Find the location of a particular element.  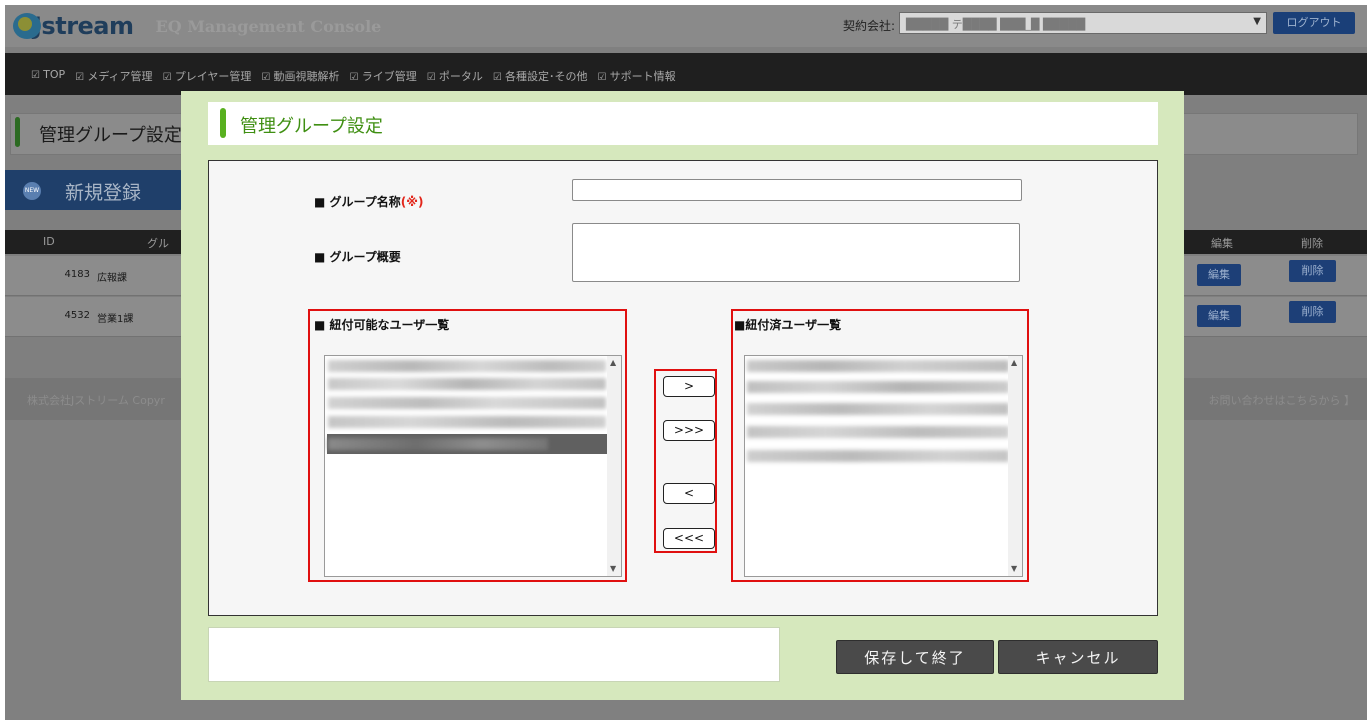

linked-users-list: ▲ ▼ is located at coordinates (883, 466).